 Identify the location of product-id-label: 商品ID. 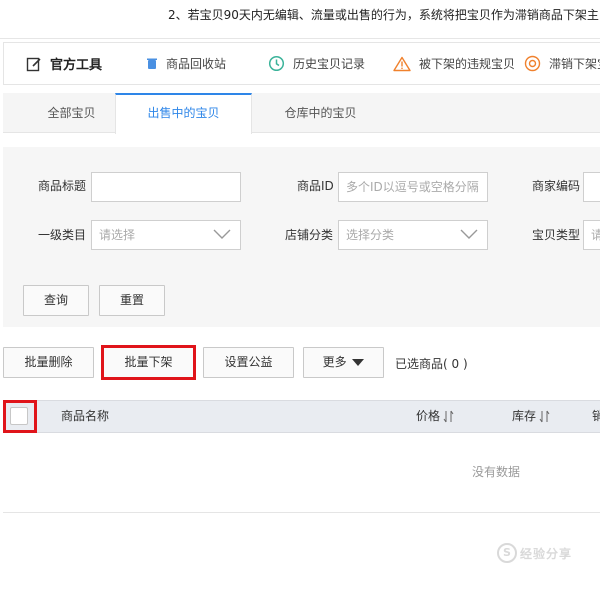
(315, 186).